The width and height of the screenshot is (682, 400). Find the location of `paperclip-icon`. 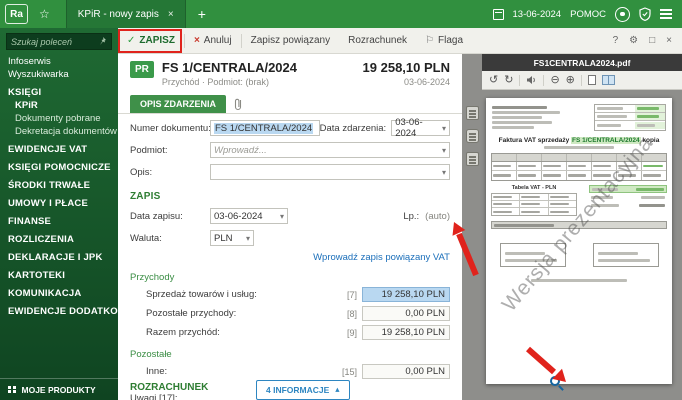

paperclip-icon is located at coordinates (238, 104).